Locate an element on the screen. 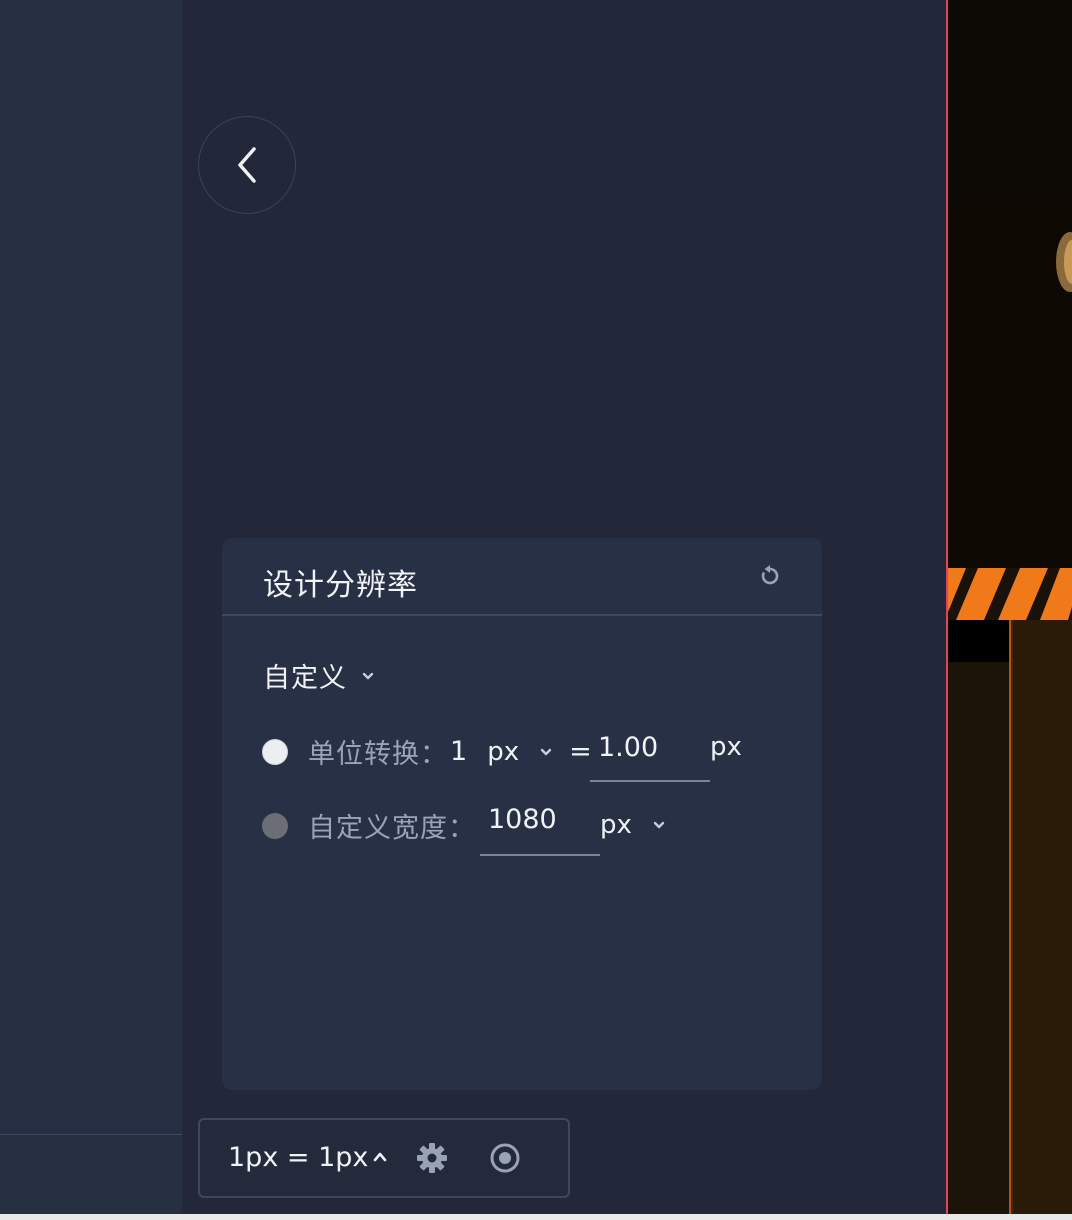  preset-select: 自定义 is located at coordinates (319, 675).